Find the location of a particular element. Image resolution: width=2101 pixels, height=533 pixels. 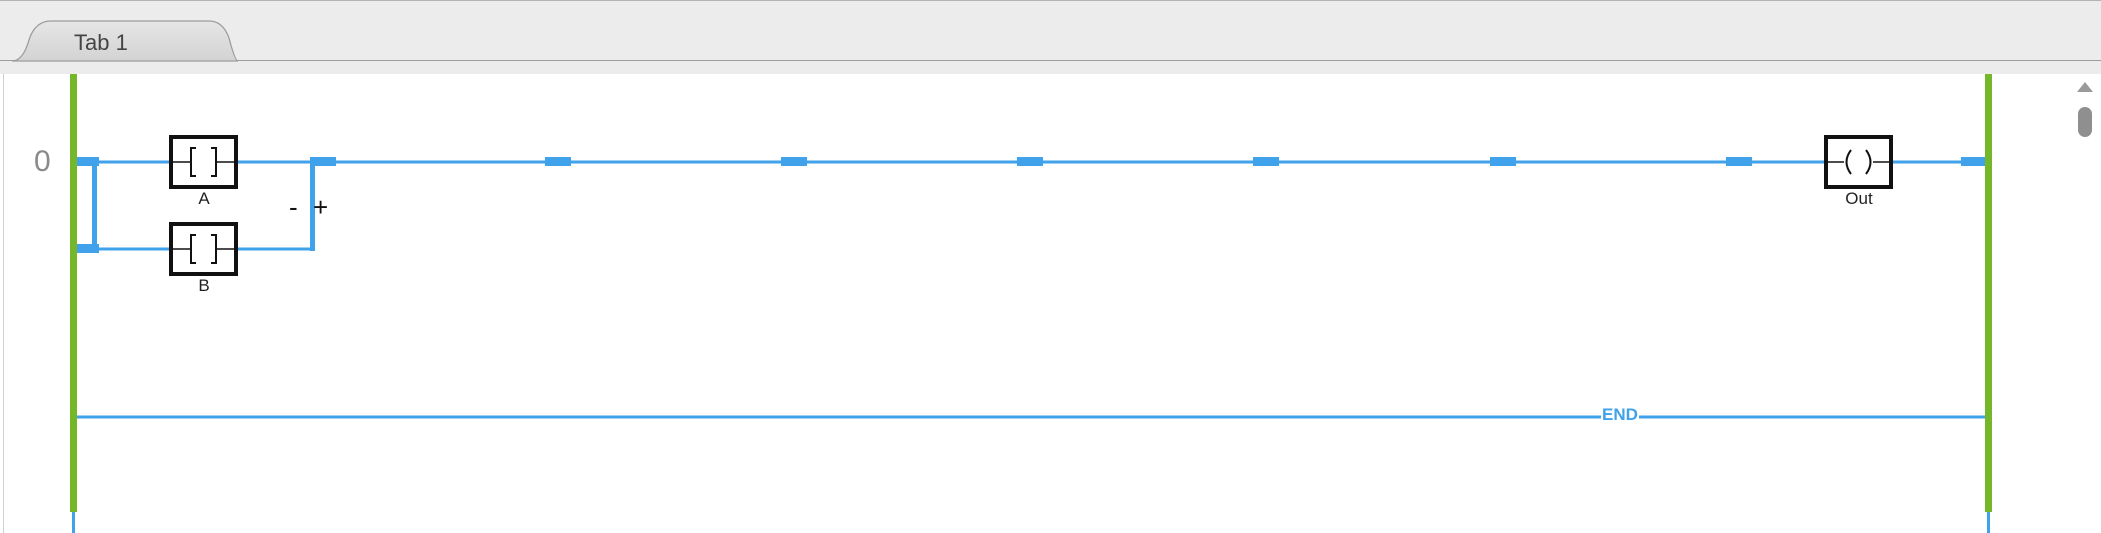

branch-plus-sign: + is located at coordinates (320, 207).